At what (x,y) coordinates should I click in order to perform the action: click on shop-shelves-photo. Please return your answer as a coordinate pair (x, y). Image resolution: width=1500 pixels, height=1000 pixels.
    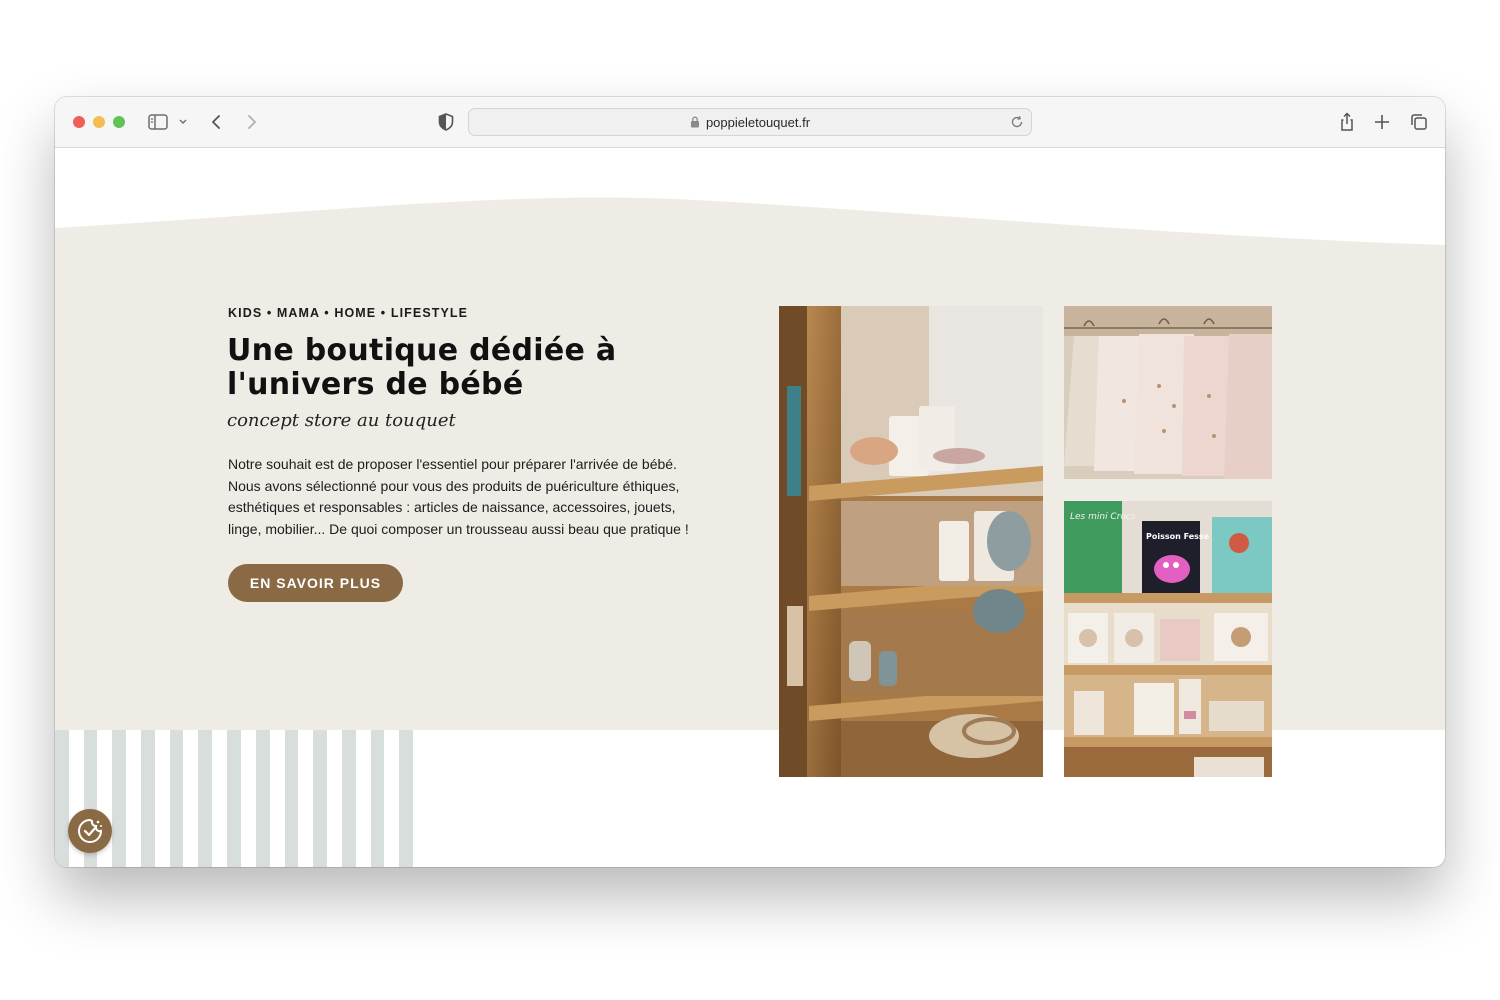
    Looking at the image, I should click on (911, 541).